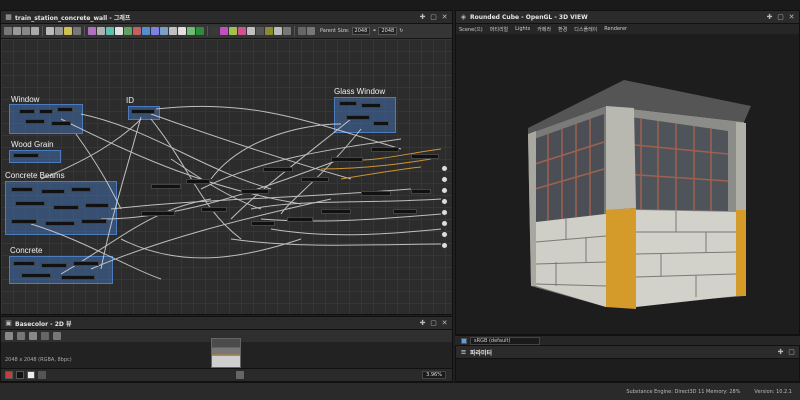 This screenshot has width=800, height=400. Describe the element at coordinates (287, 31) in the screenshot. I see `svg-icon` at that location.